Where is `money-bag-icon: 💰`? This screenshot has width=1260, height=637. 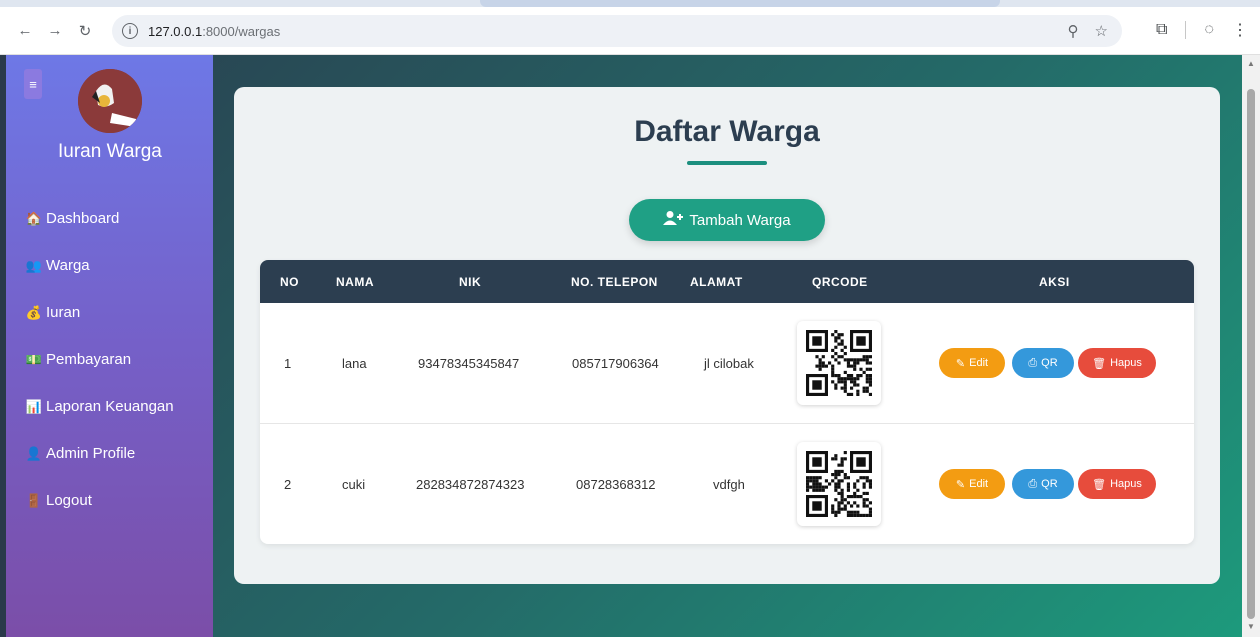
money-bag-icon: 💰 is located at coordinates (34, 312).